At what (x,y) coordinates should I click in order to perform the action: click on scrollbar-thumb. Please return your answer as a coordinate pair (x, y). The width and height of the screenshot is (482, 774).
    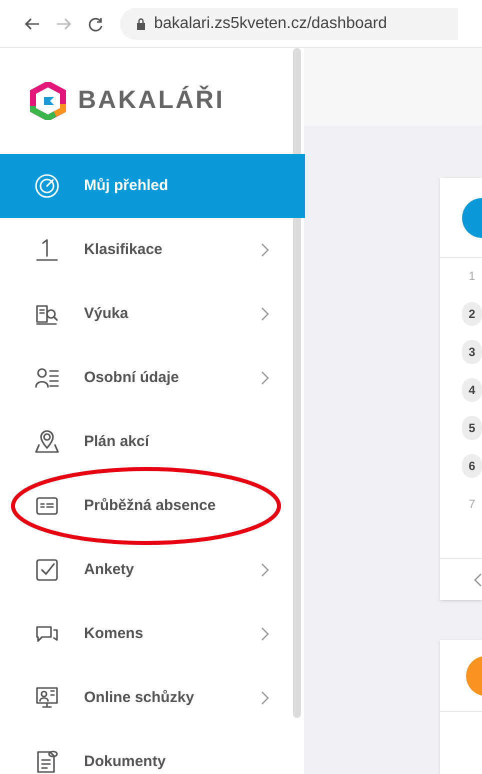
    Looking at the image, I should click on (297, 383).